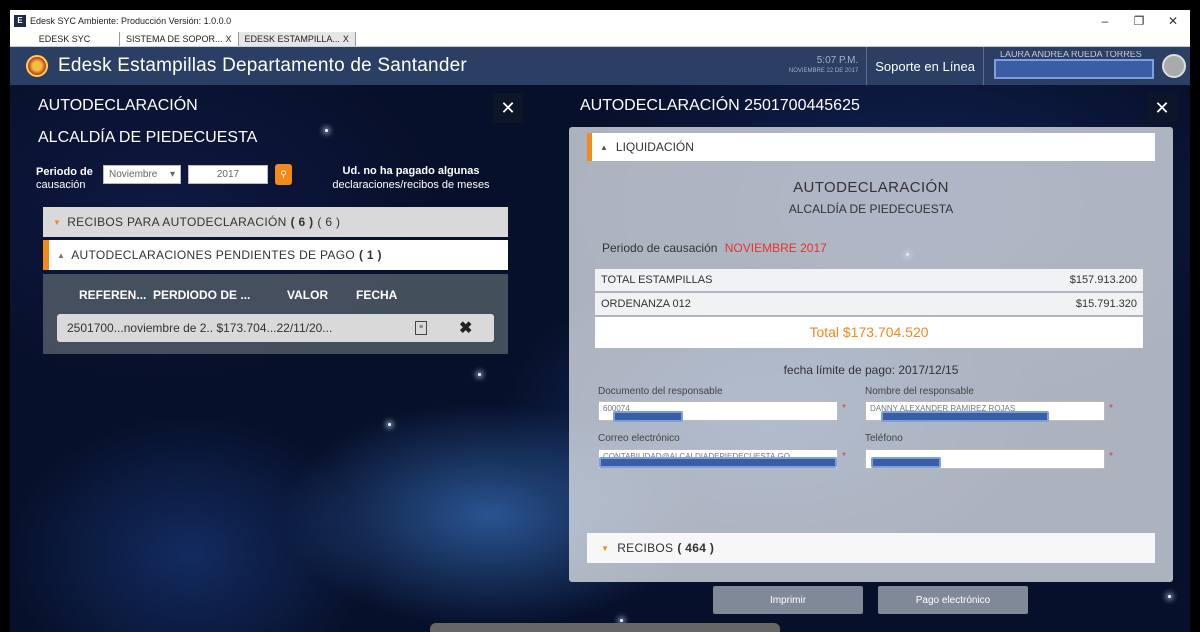 The height and width of the screenshot is (632, 1200). What do you see at coordinates (370, 255) in the screenshot?
I see `accordion-count: ( 1 )` at bounding box center [370, 255].